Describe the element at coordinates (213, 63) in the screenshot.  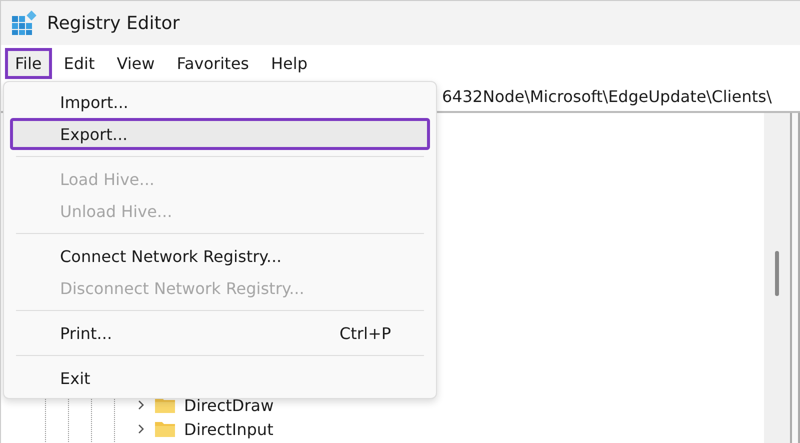
I see `menu-item: Favorites` at that location.